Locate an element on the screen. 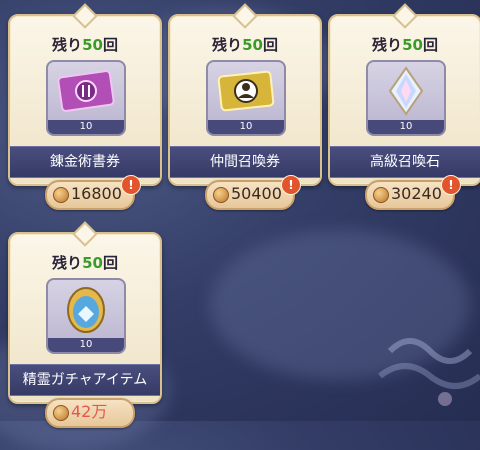  price-button: 50400 ! is located at coordinates (253, 192).